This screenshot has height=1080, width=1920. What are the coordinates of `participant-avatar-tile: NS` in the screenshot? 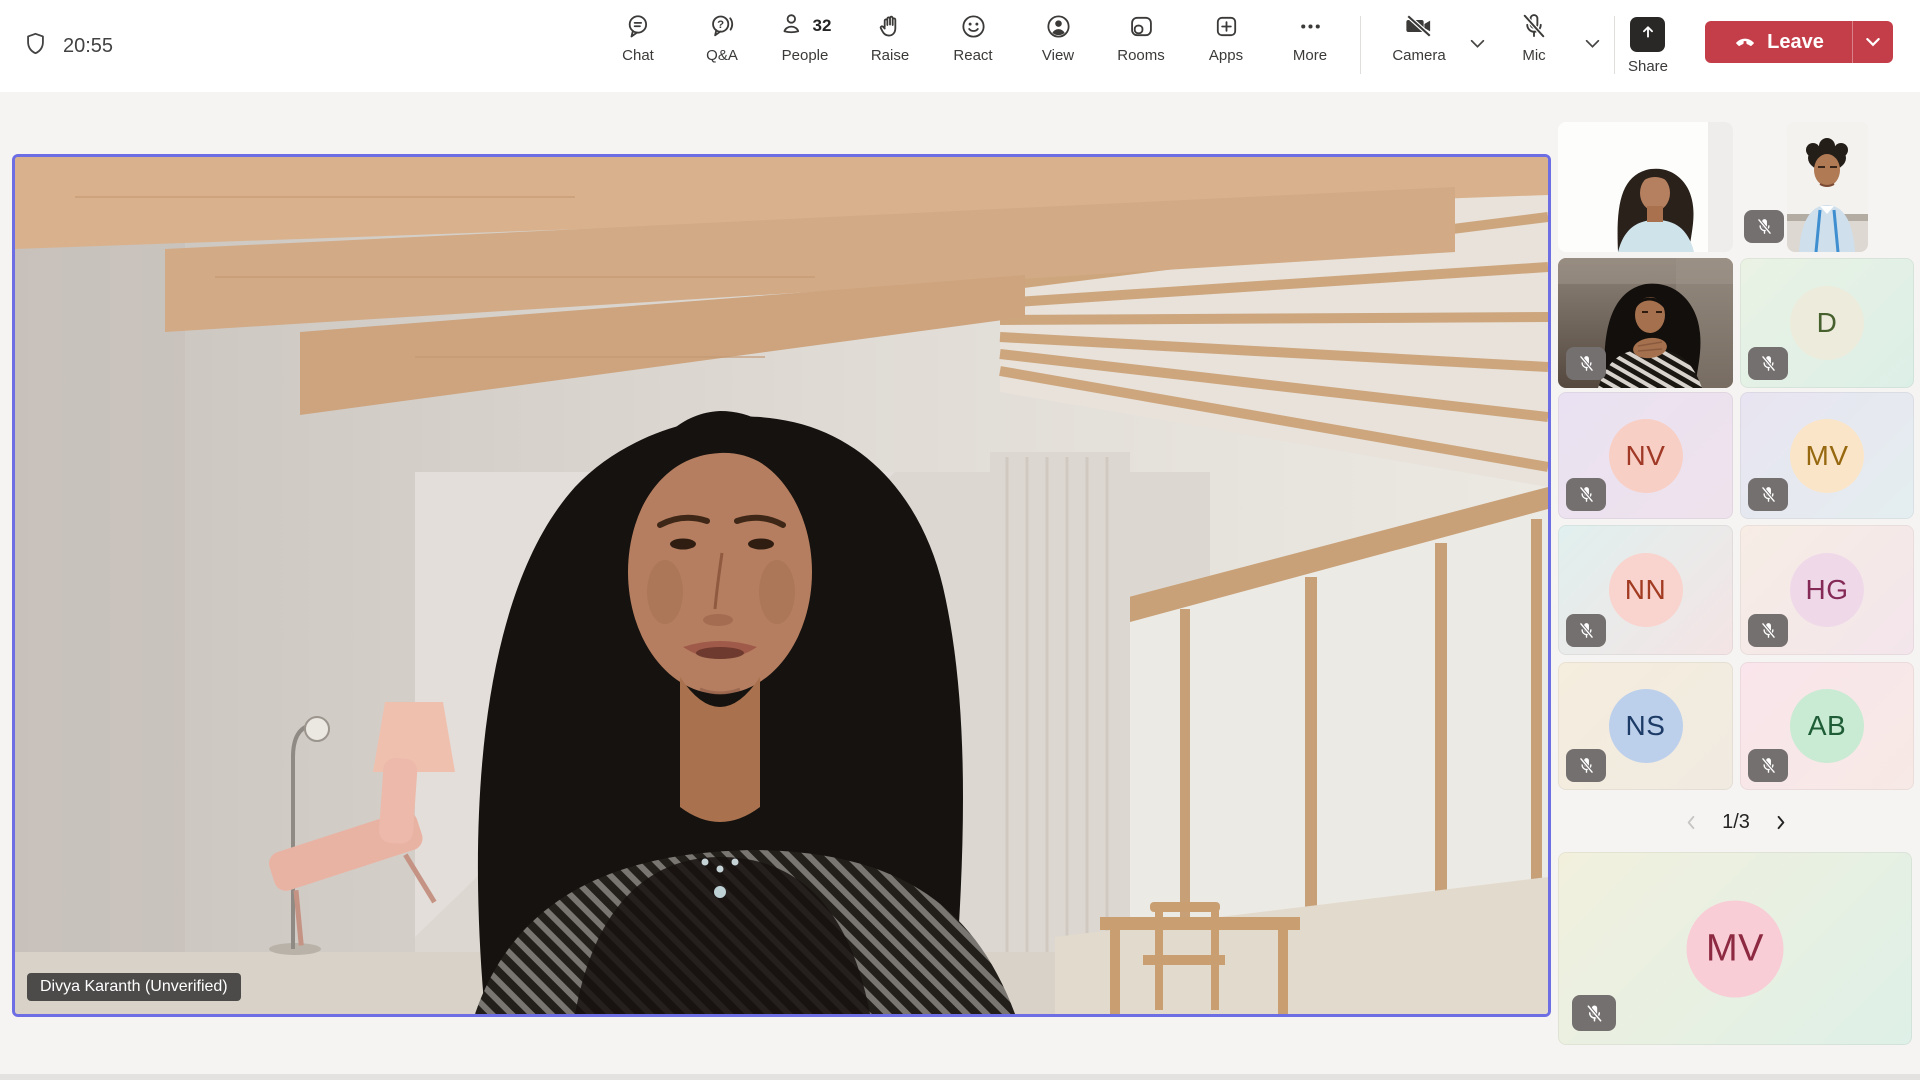 It's located at (1645, 726).